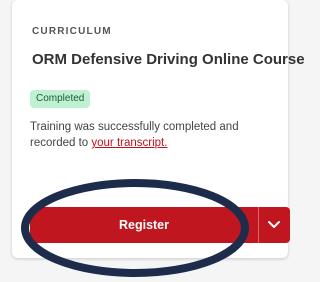  I want to click on transcript-link: your transcript., so click(129, 143).